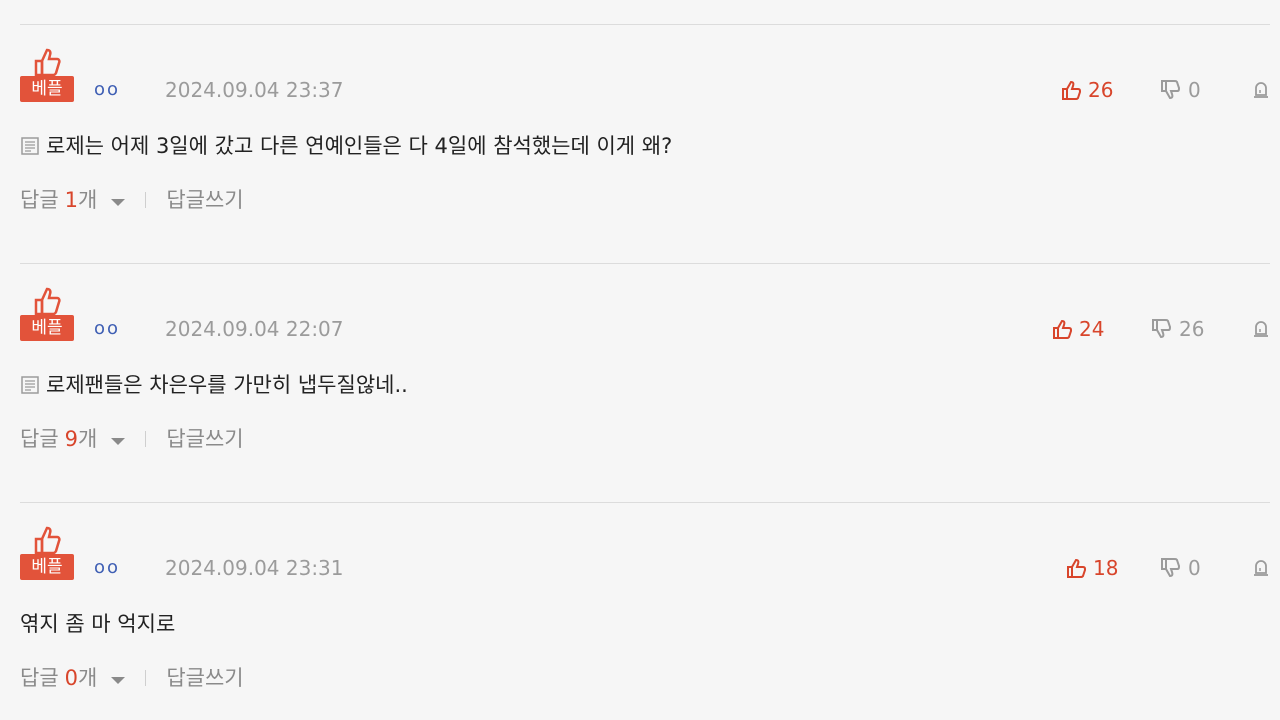  I want to click on comment-text: 로제팬들은 차은우를 가만히 냅두질않네.., so click(227, 385).